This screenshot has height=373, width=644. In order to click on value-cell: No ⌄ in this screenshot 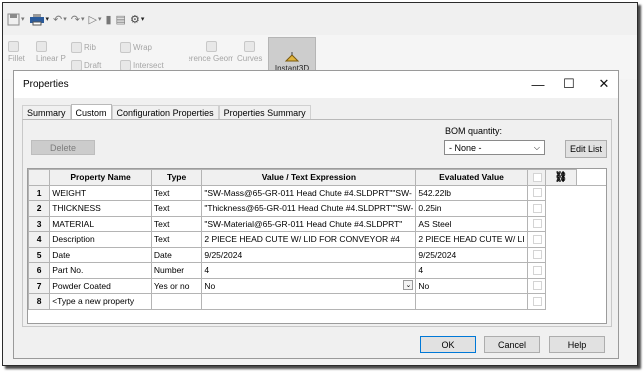, I will do `click(309, 285)`.